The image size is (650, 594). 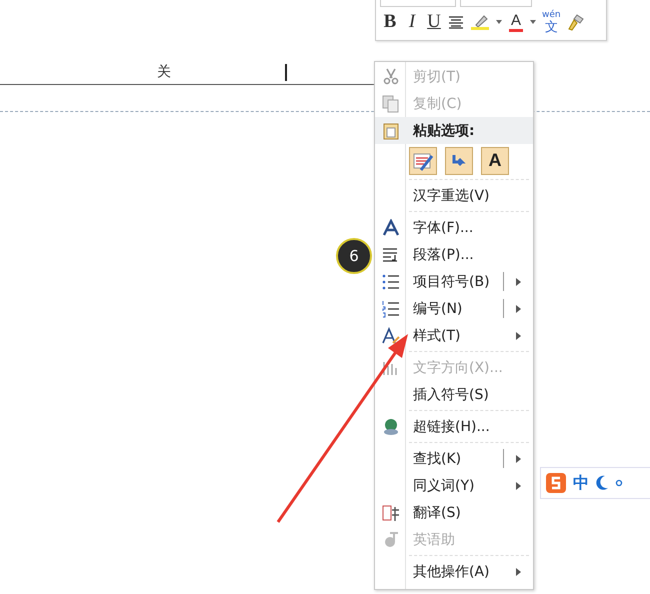 I want to click on keep-text-only-button: A, so click(x=495, y=160).